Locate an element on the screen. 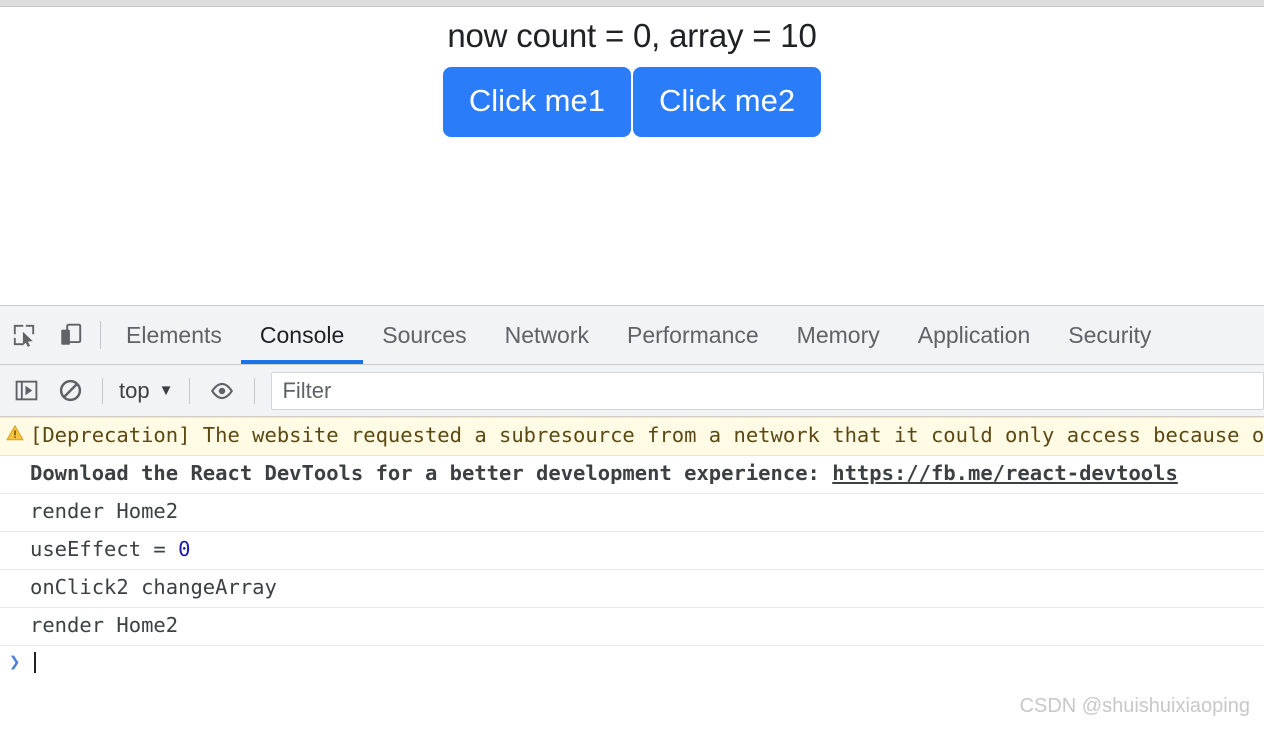 This screenshot has width=1264, height=740. tab-label: Application is located at coordinates (974, 334).